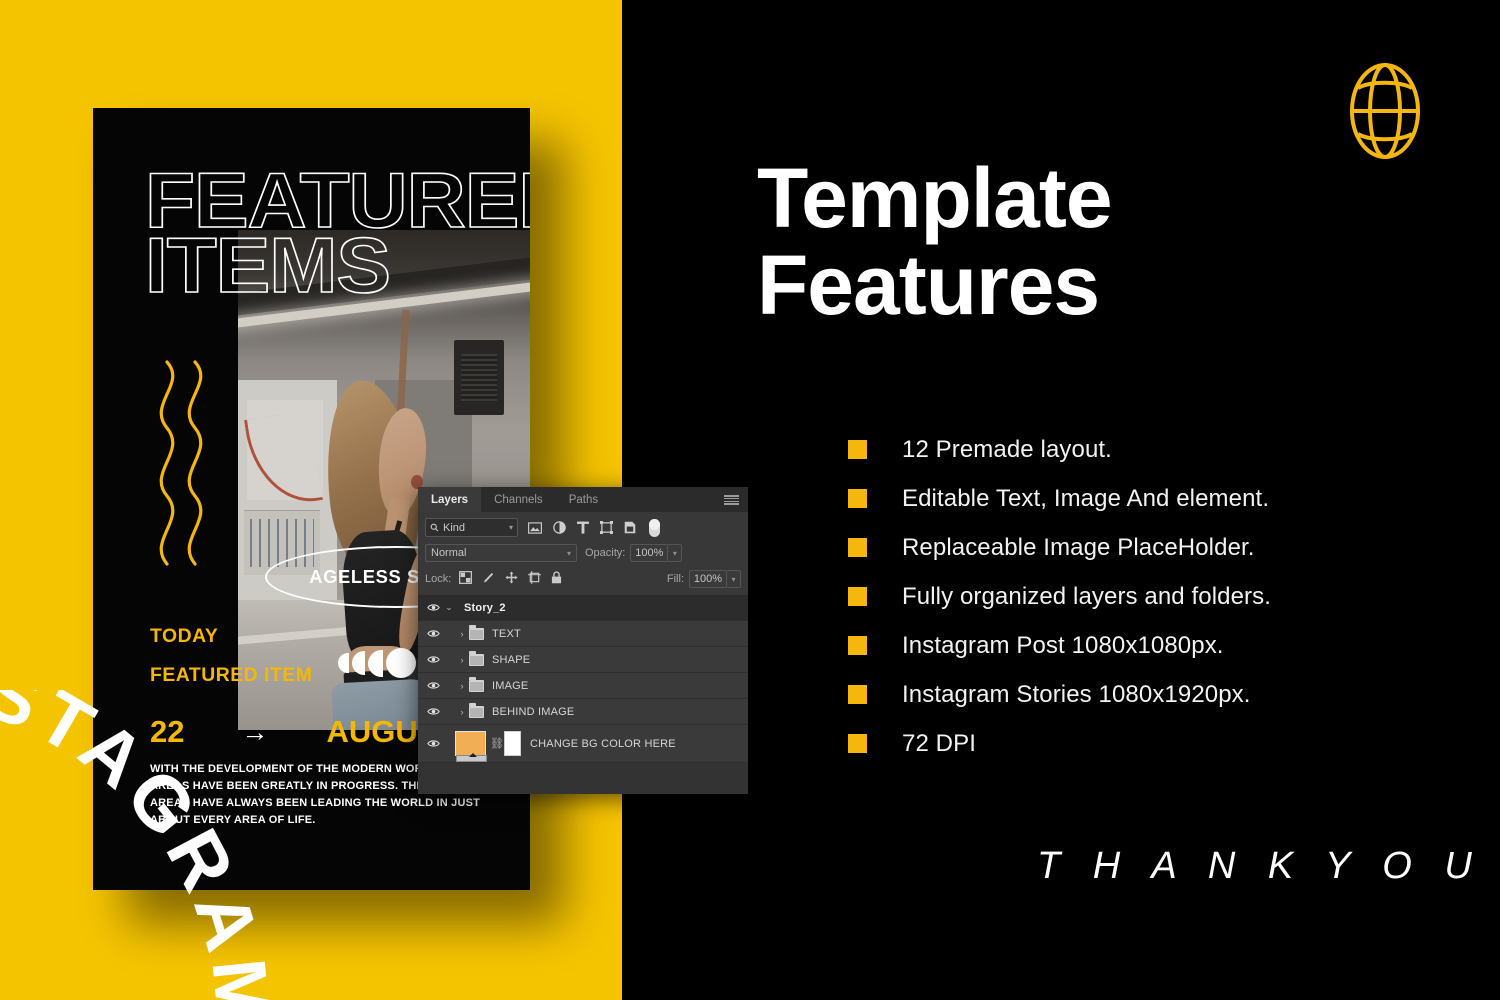 Image resolution: width=1500 pixels, height=1000 pixels. I want to click on moon-phase-3-icon, so click(375, 663).